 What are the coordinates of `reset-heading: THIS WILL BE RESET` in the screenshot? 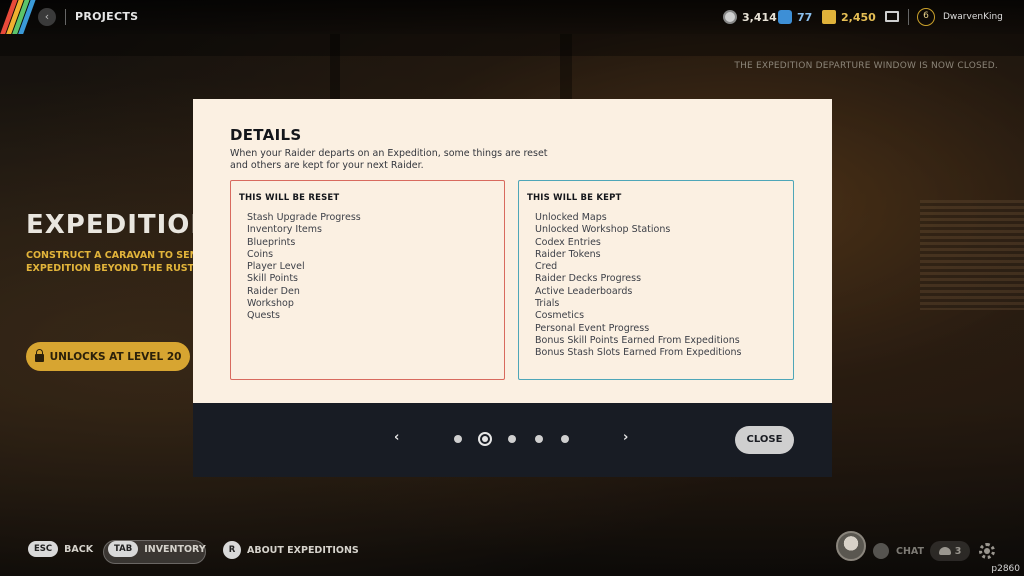 It's located at (289, 198).